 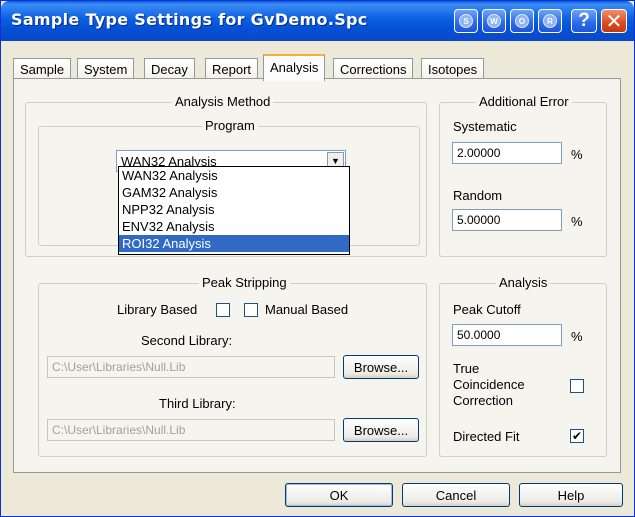 What do you see at coordinates (478, 195) in the screenshot?
I see `random-label: Random` at bounding box center [478, 195].